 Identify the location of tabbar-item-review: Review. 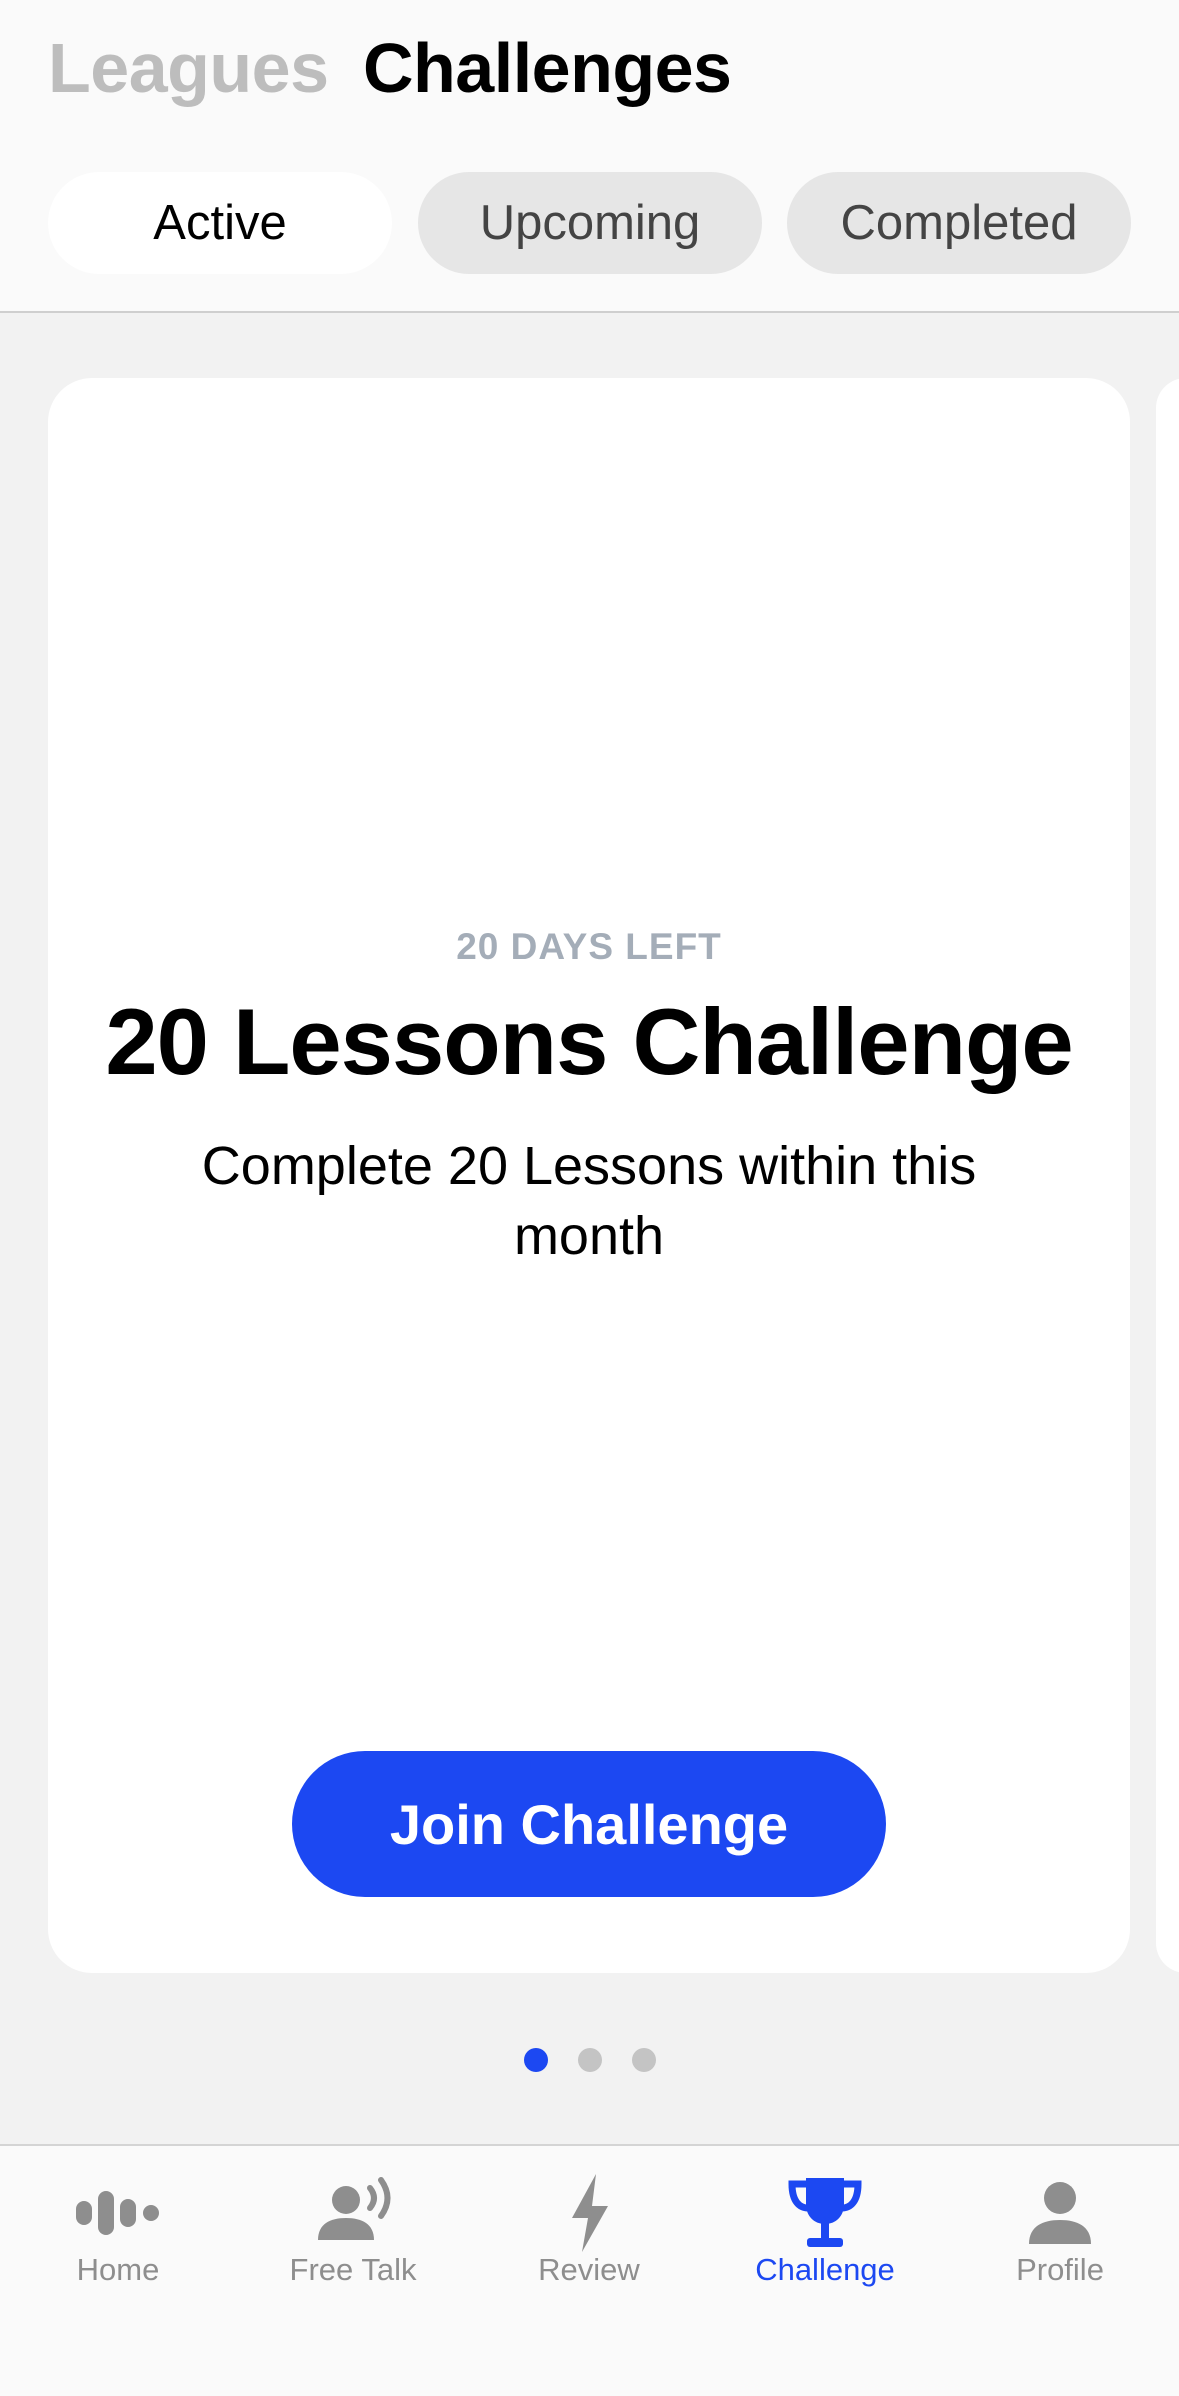
(589, 2246).